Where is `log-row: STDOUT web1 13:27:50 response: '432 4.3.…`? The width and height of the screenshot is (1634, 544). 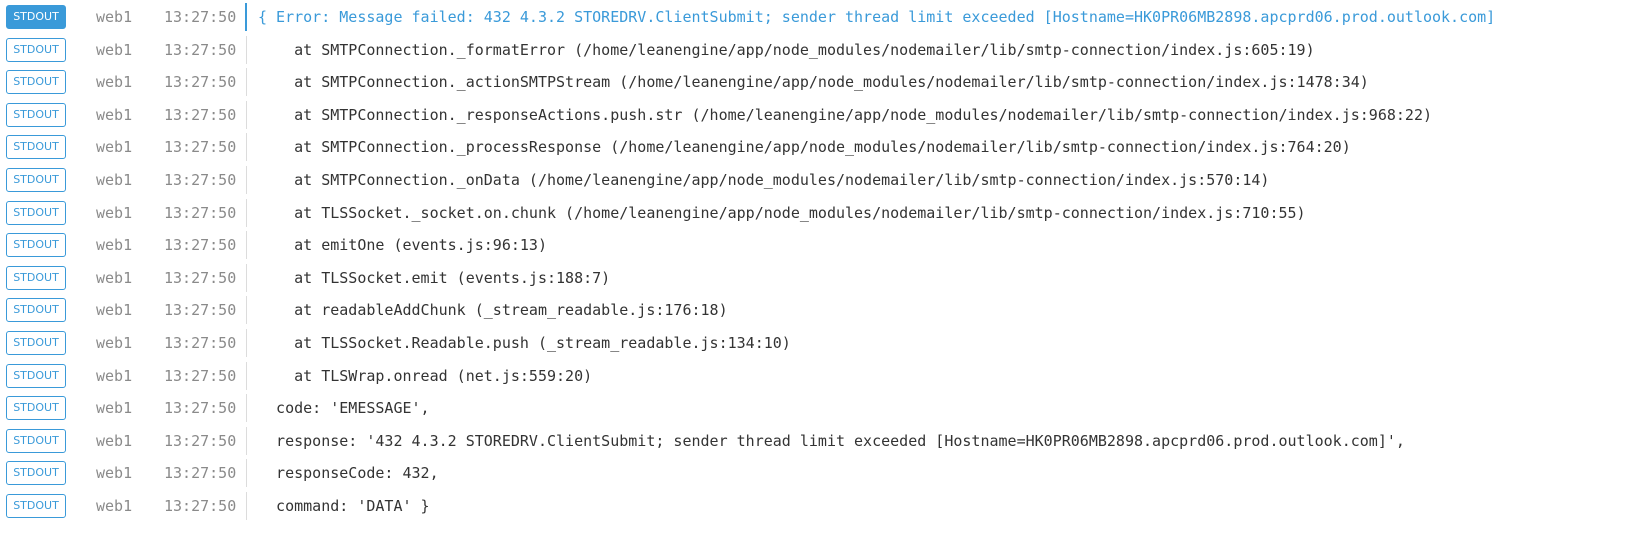
log-row: STDOUT web1 13:27:50 response: '432 4.3.… is located at coordinates (817, 441).